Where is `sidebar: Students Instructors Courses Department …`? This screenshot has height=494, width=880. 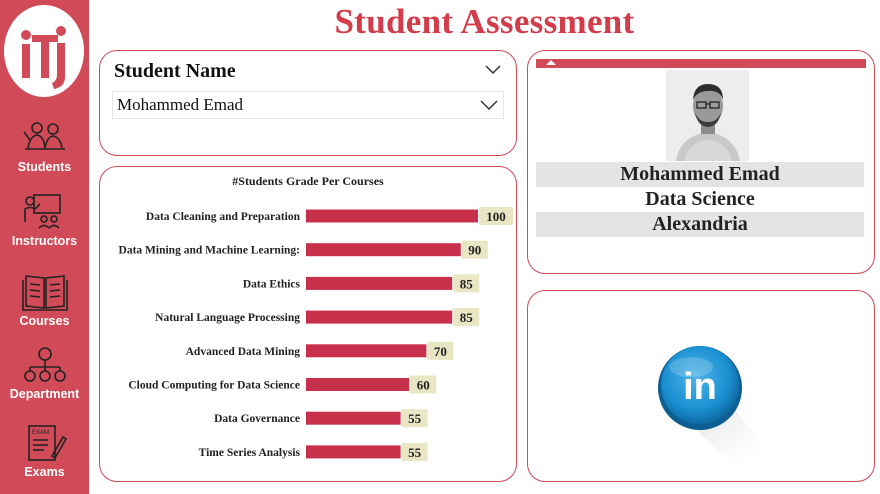 sidebar: Students Instructors Courses Department … is located at coordinates (44, 247).